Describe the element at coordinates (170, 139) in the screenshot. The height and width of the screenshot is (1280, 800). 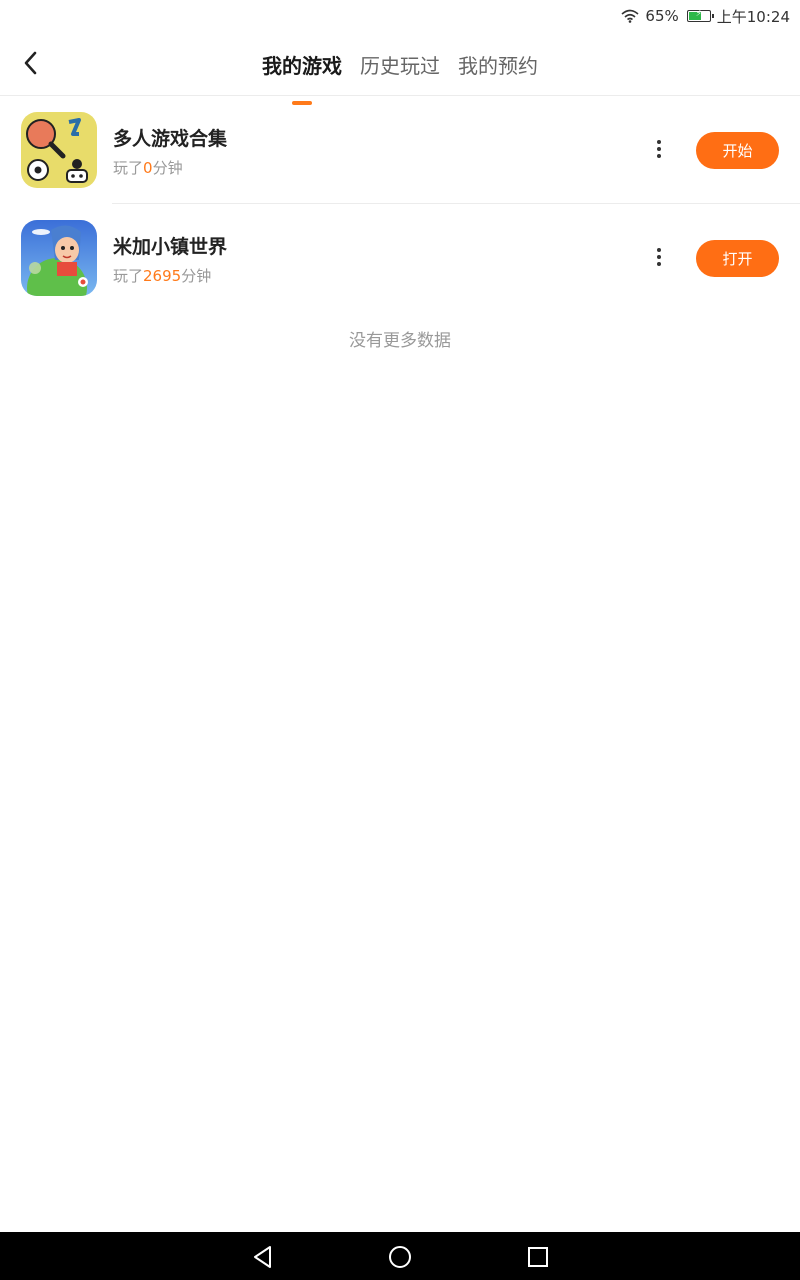
I see `game-title: 多人游戏合集` at that location.